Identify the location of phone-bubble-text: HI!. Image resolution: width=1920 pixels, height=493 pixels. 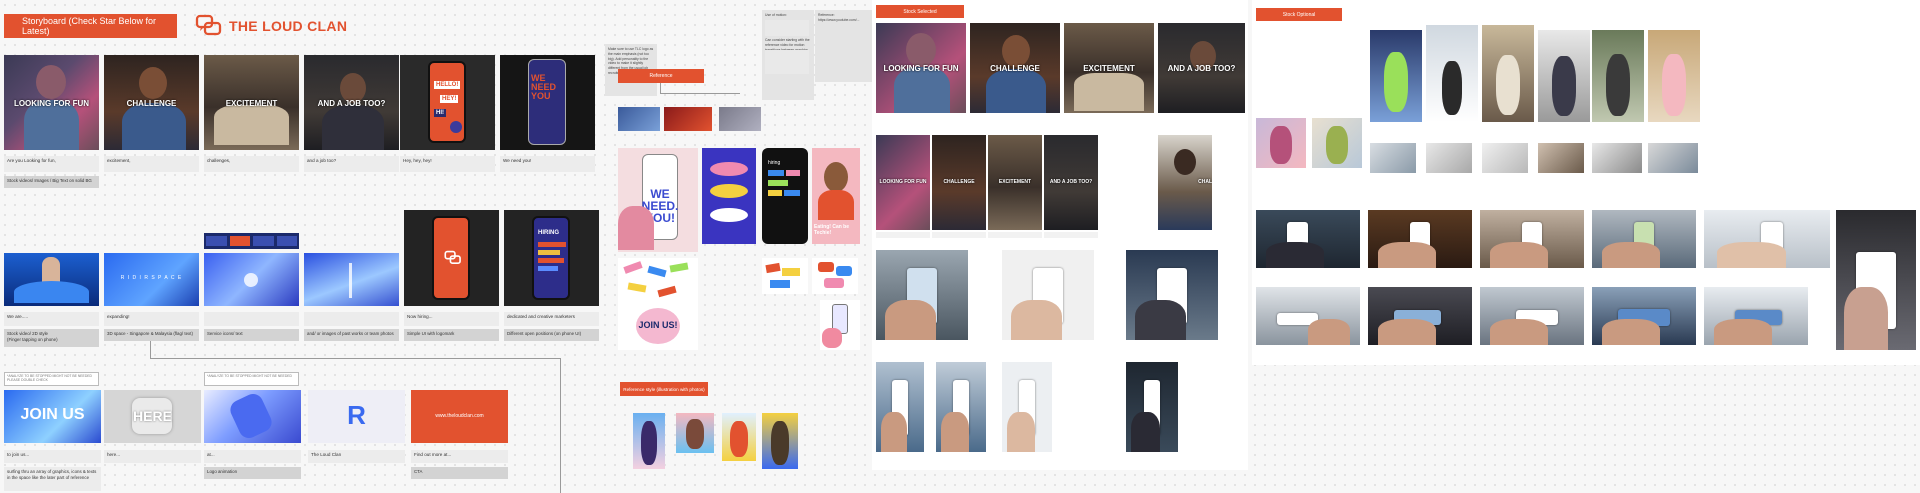
(440, 113).